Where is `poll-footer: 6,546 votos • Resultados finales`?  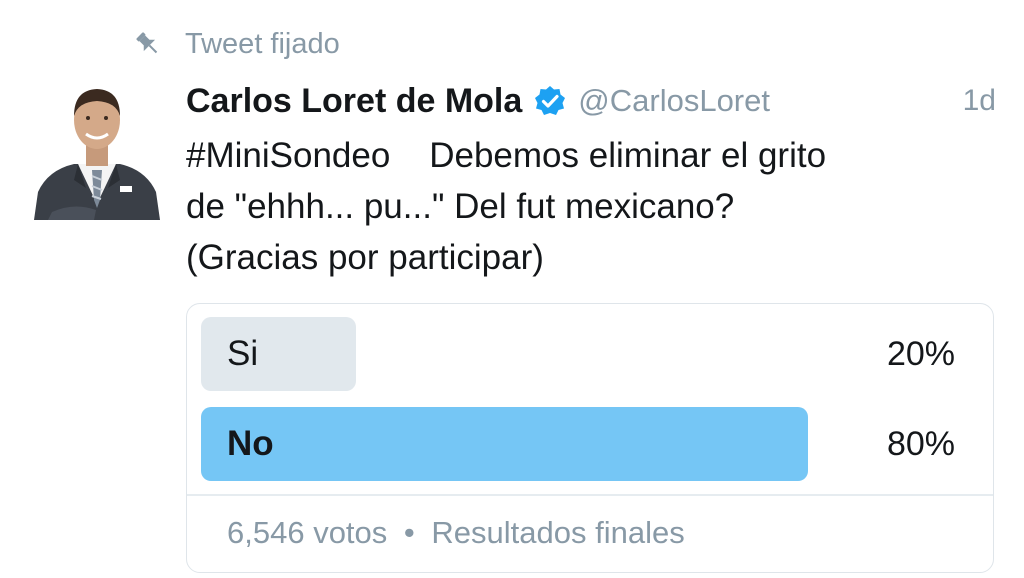 poll-footer: 6,546 votos • Resultados finales is located at coordinates (456, 533).